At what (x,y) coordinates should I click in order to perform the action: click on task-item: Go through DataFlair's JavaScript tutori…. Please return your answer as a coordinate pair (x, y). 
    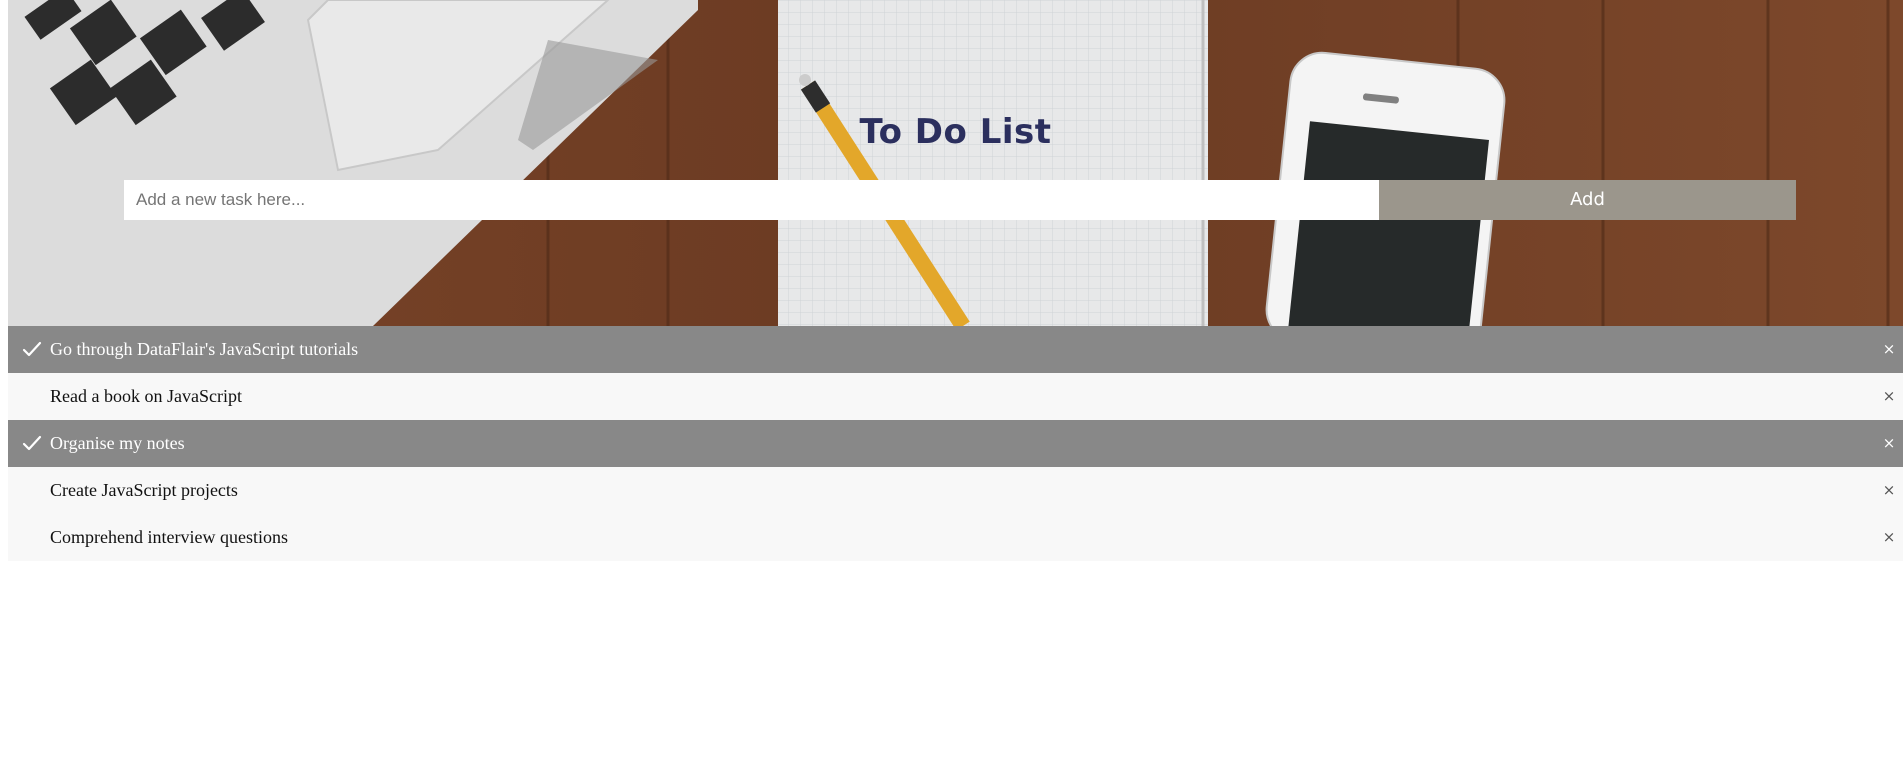
    Looking at the image, I should click on (955, 349).